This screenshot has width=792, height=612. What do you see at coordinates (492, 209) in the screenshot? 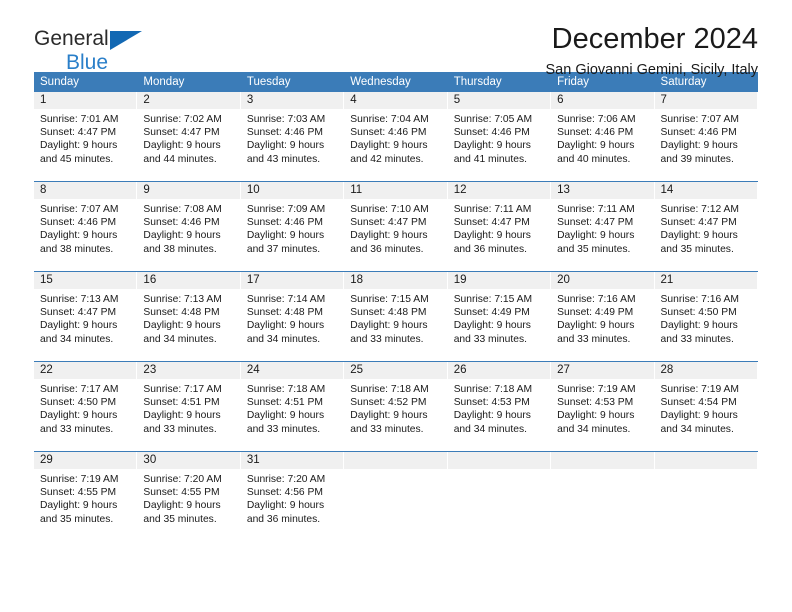
I see `sunrise-text: Sunrise: 7:11 AM` at bounding box center [492, 209].